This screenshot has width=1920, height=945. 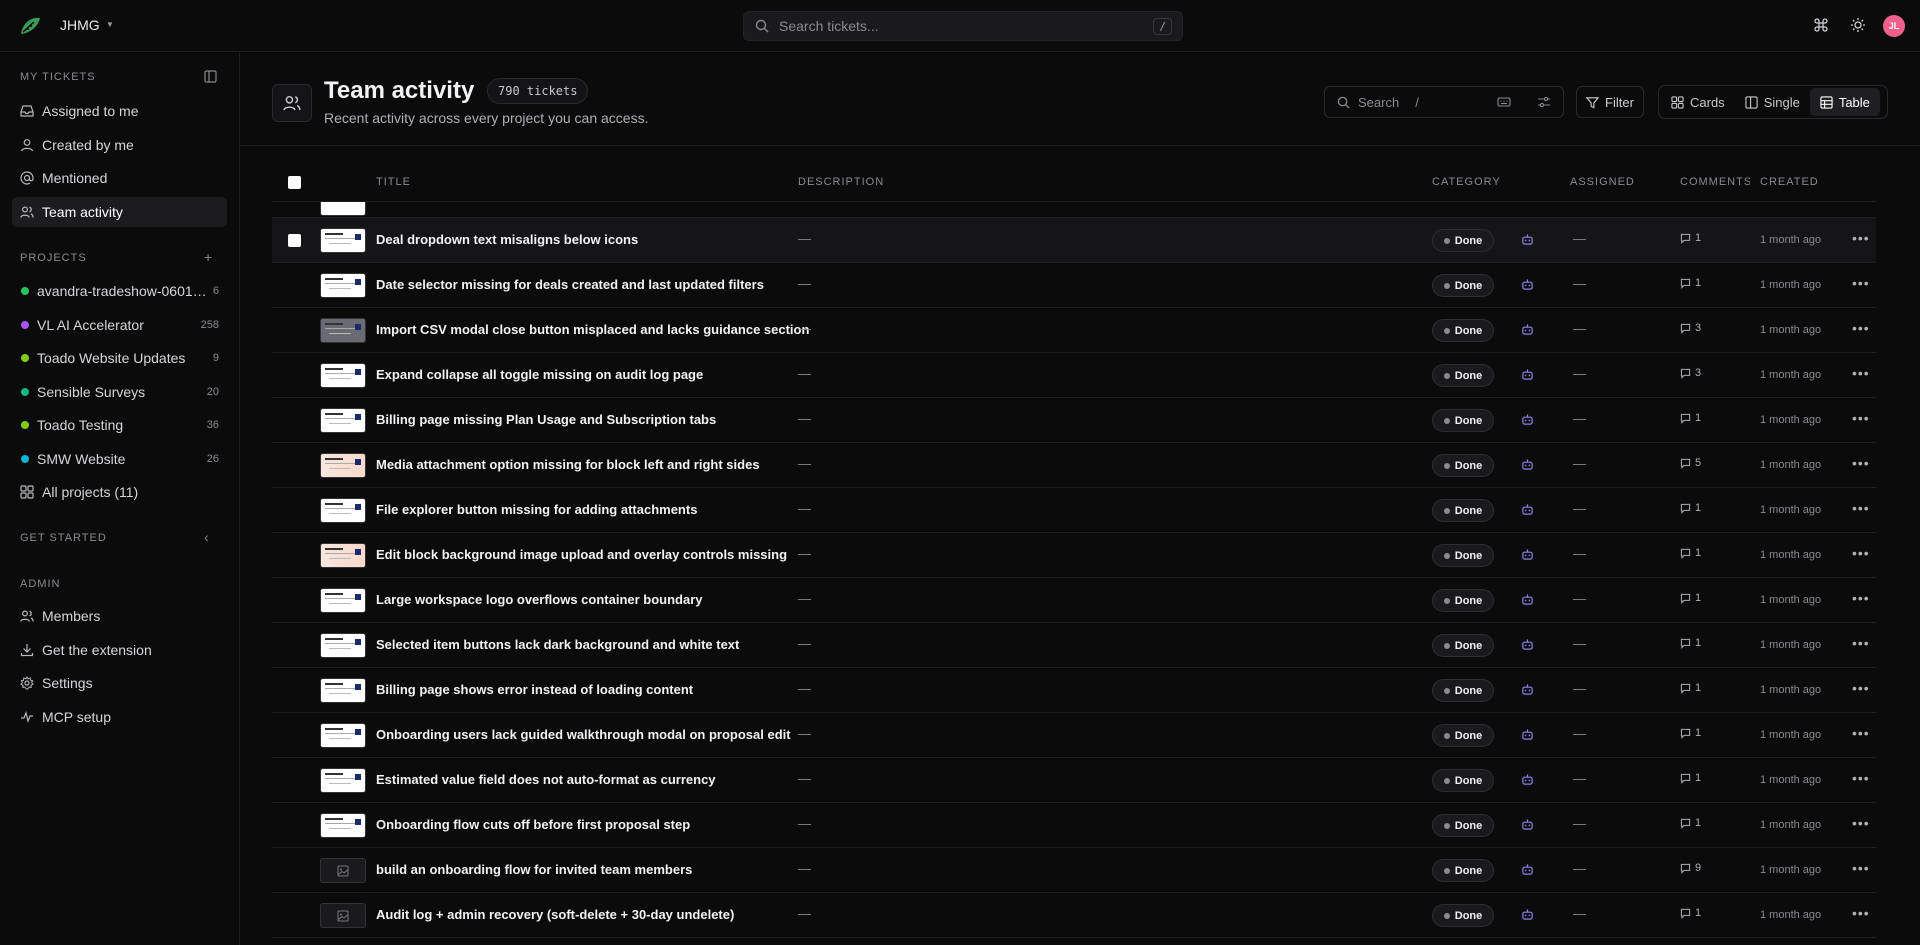 I want to click on comments-count: 9, so click(x=1690, y=868).